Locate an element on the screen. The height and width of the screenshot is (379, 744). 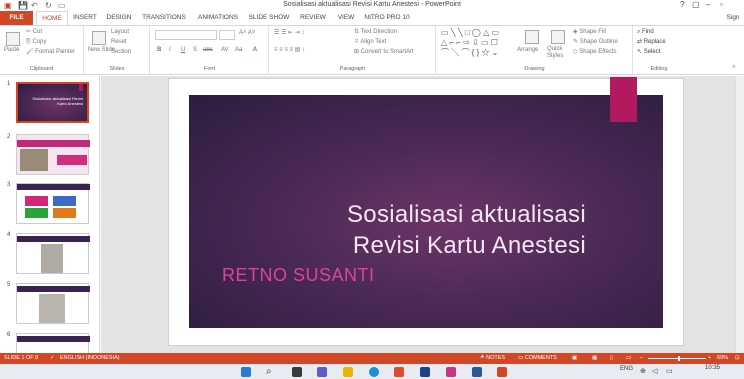
zoom-in-icon: + is located at coordinates (709, 358).